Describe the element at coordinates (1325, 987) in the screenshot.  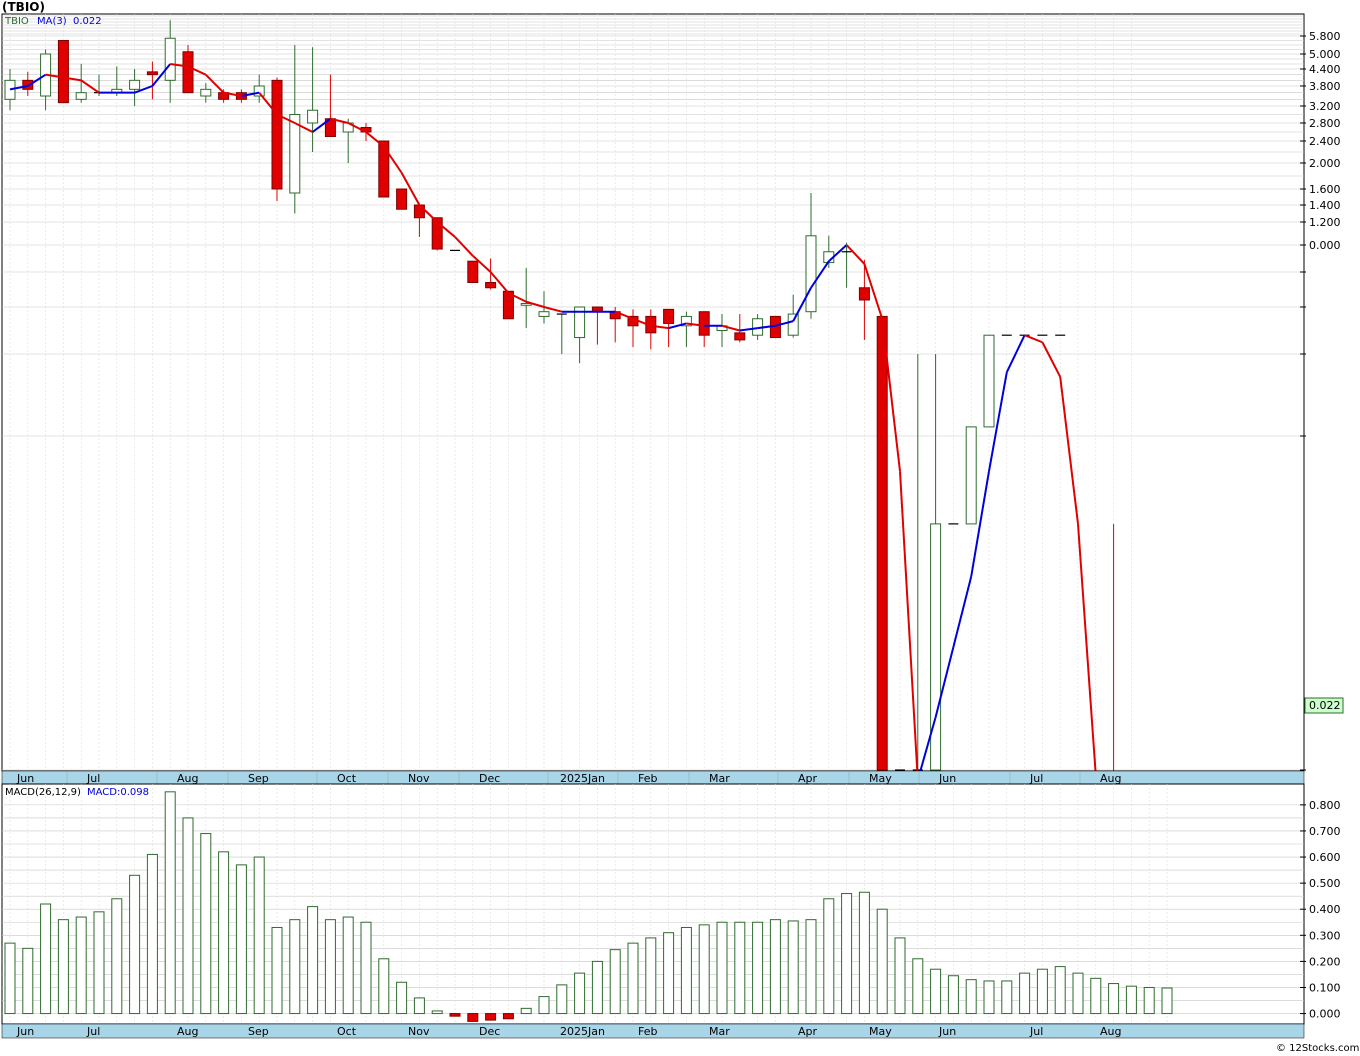
I see `macd-tick-label: 0.100` at that location.